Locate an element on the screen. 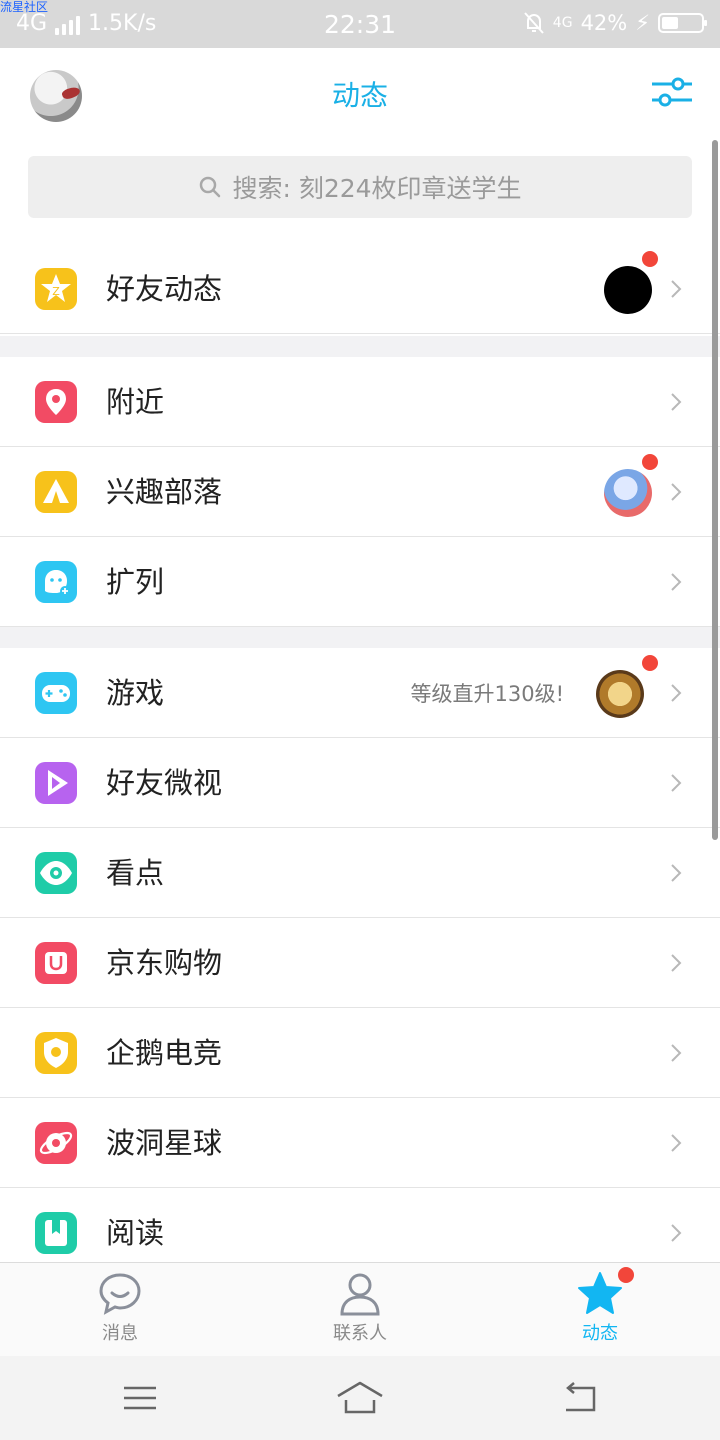 The image size is (720, 1440). page-title: 动态 is located at coordinates (359, 95).